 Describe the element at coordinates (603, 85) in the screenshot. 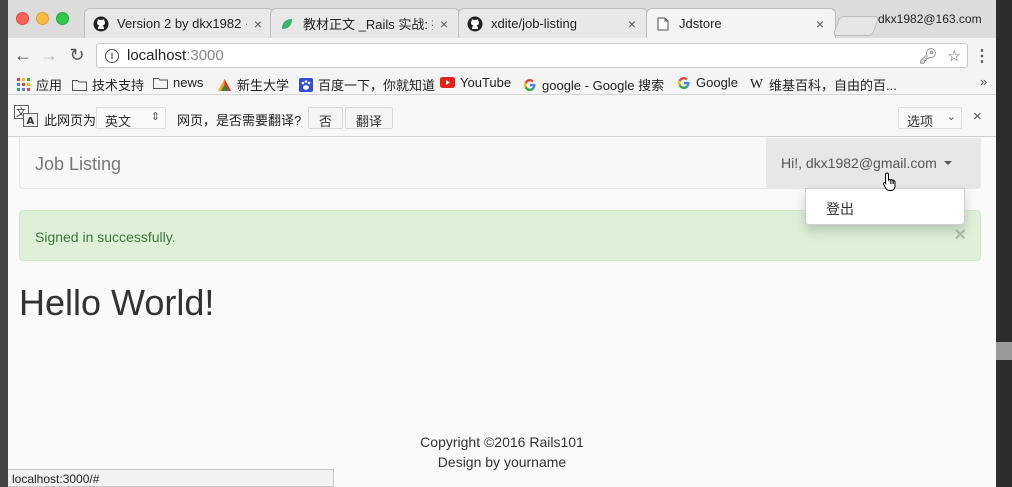

I see `bookmark-label: google - Google 搜索` at that location.